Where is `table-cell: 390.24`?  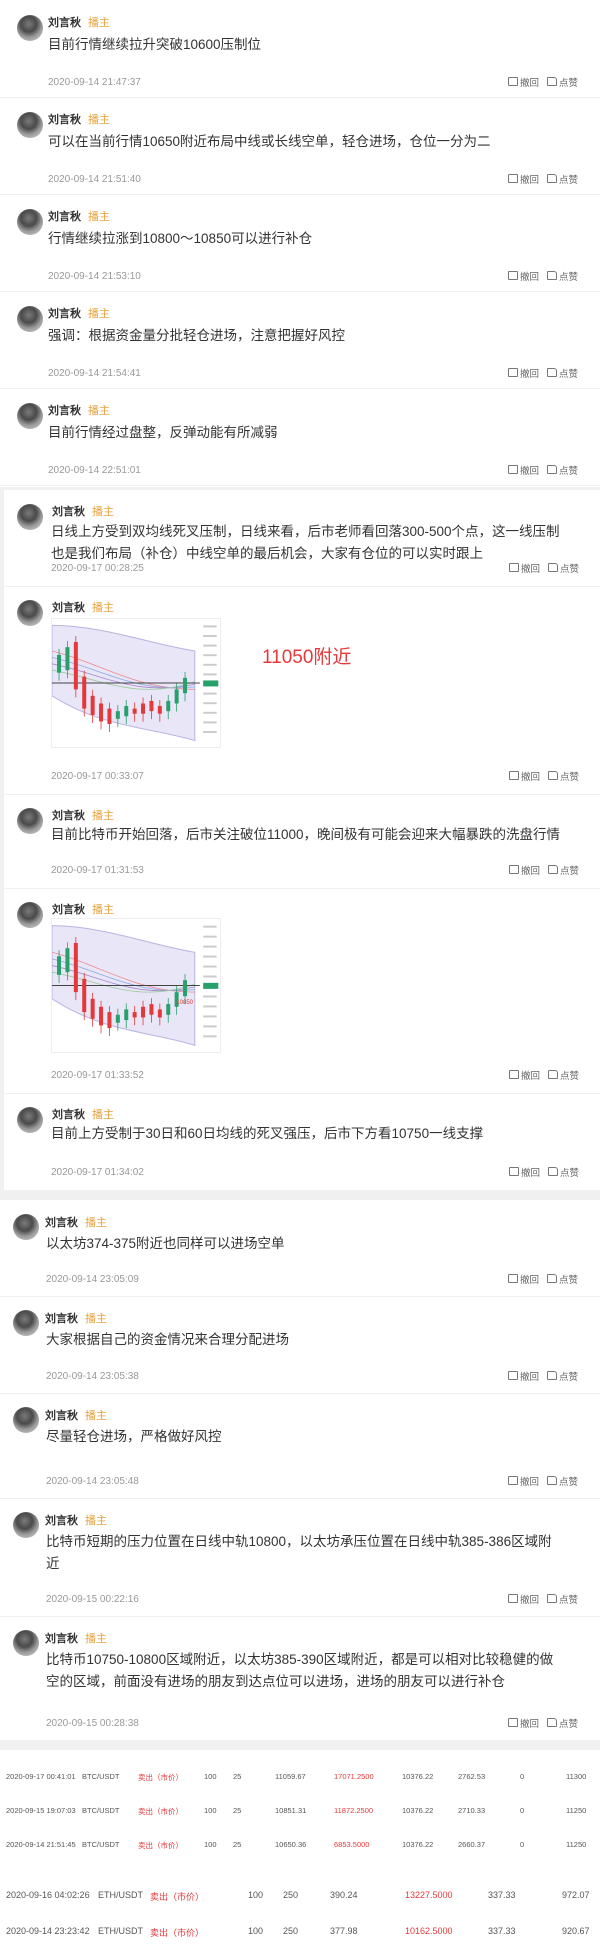
table-cell: 390.24 is located at coordinates (344, 1895).